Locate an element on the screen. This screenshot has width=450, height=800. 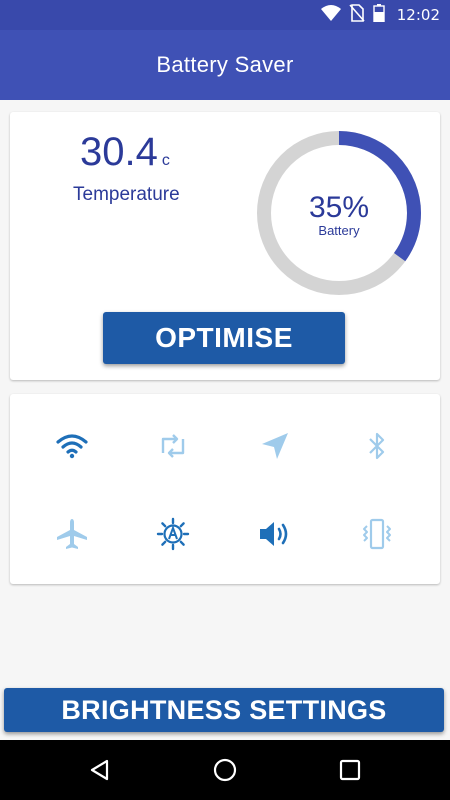
temperature-readout: 30.4 c is located at coordinates (125, 152).